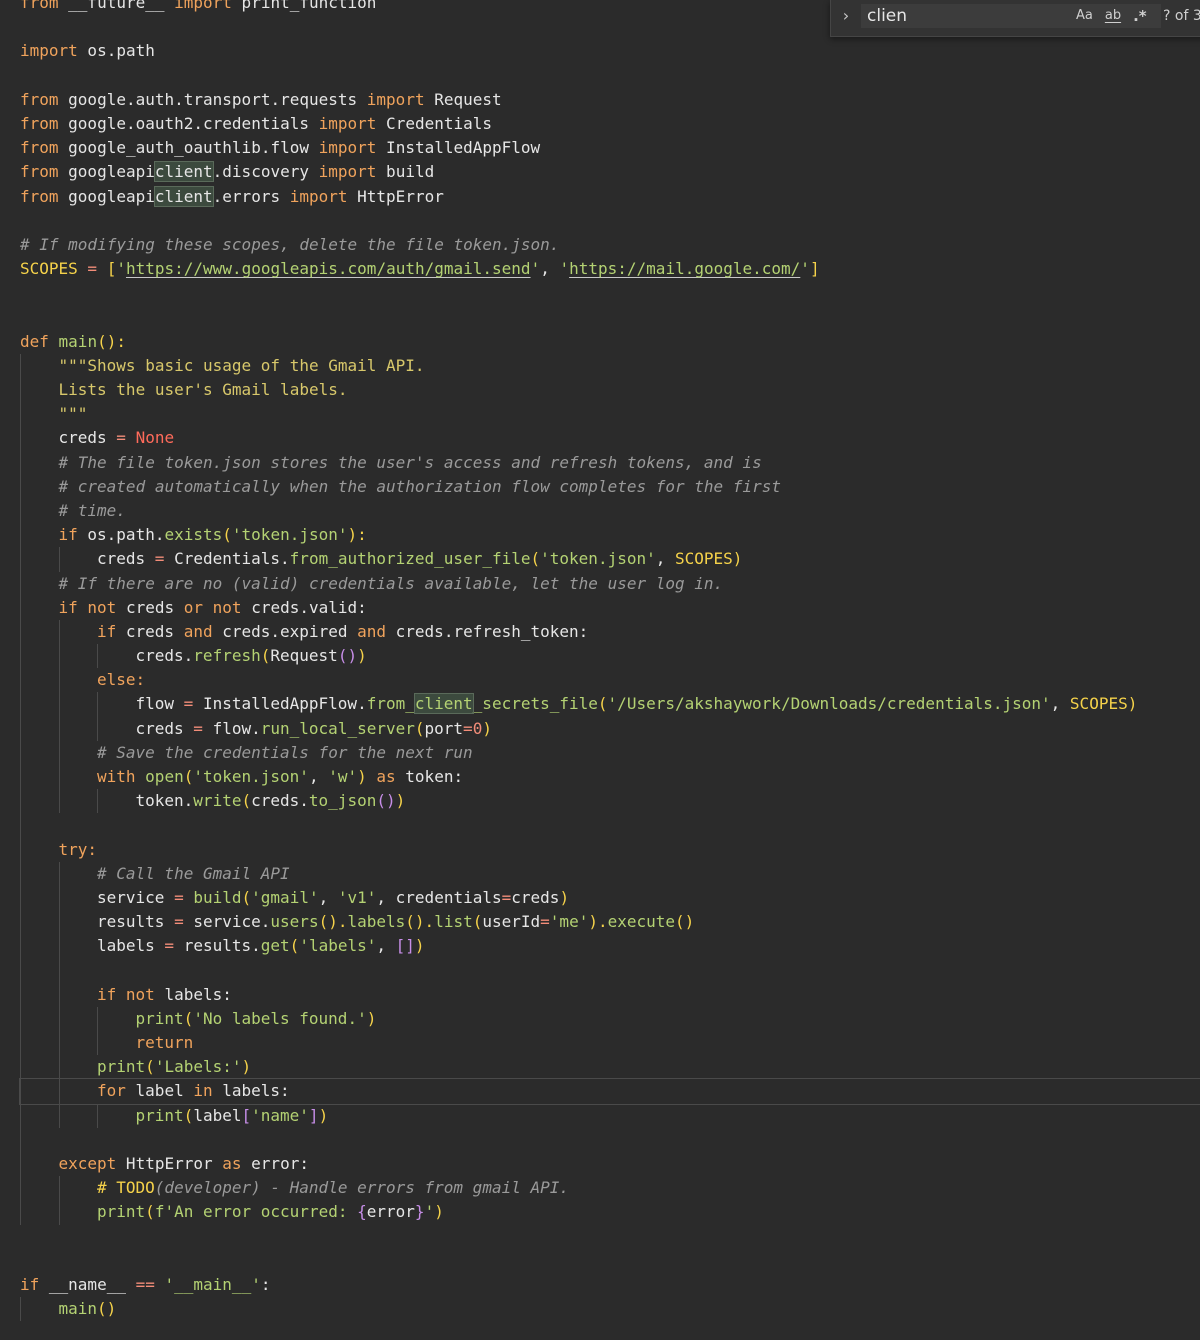 This screenshot has height=1340, width=1200. What do you see at coordinates (217, 897) in the screenshot?
I see `function-name: build` at bounding box center [217, 897].